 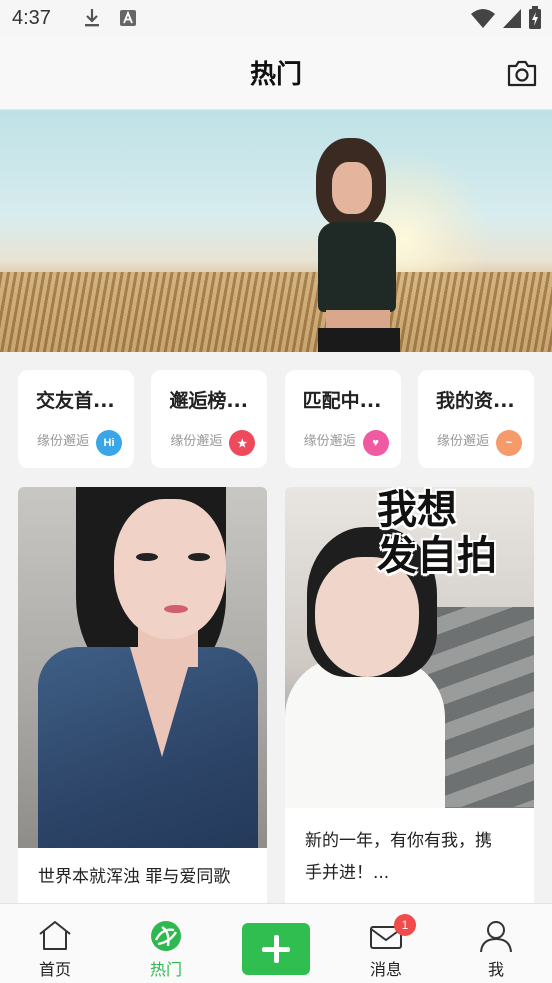 What do you see at coordinates (54, 969) in the screenshot?
I see `nav-label: 首页` at bounding box center [54, 969].